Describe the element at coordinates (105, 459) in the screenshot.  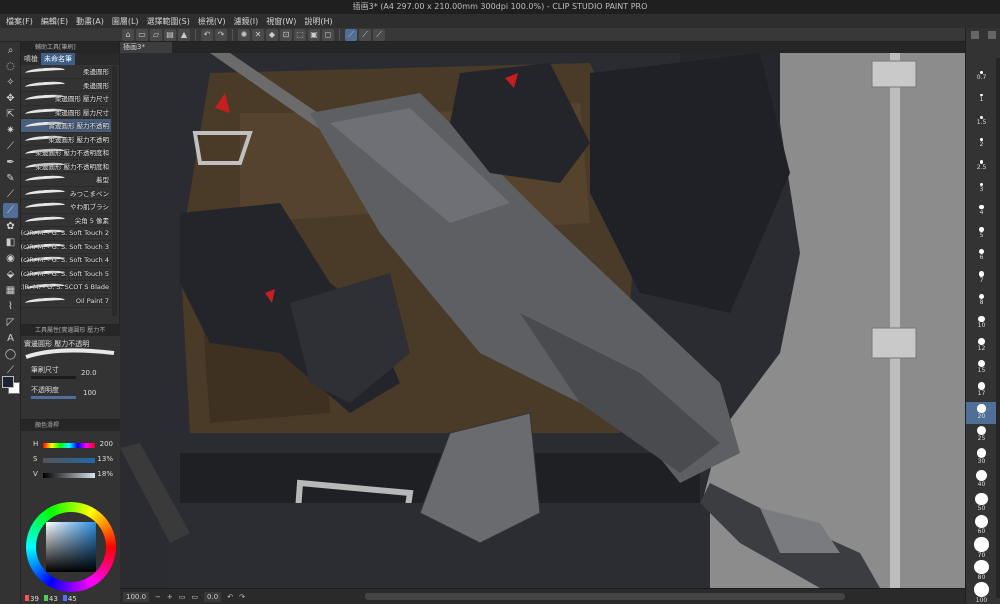
I see `saturation-value: 13%` at that location.